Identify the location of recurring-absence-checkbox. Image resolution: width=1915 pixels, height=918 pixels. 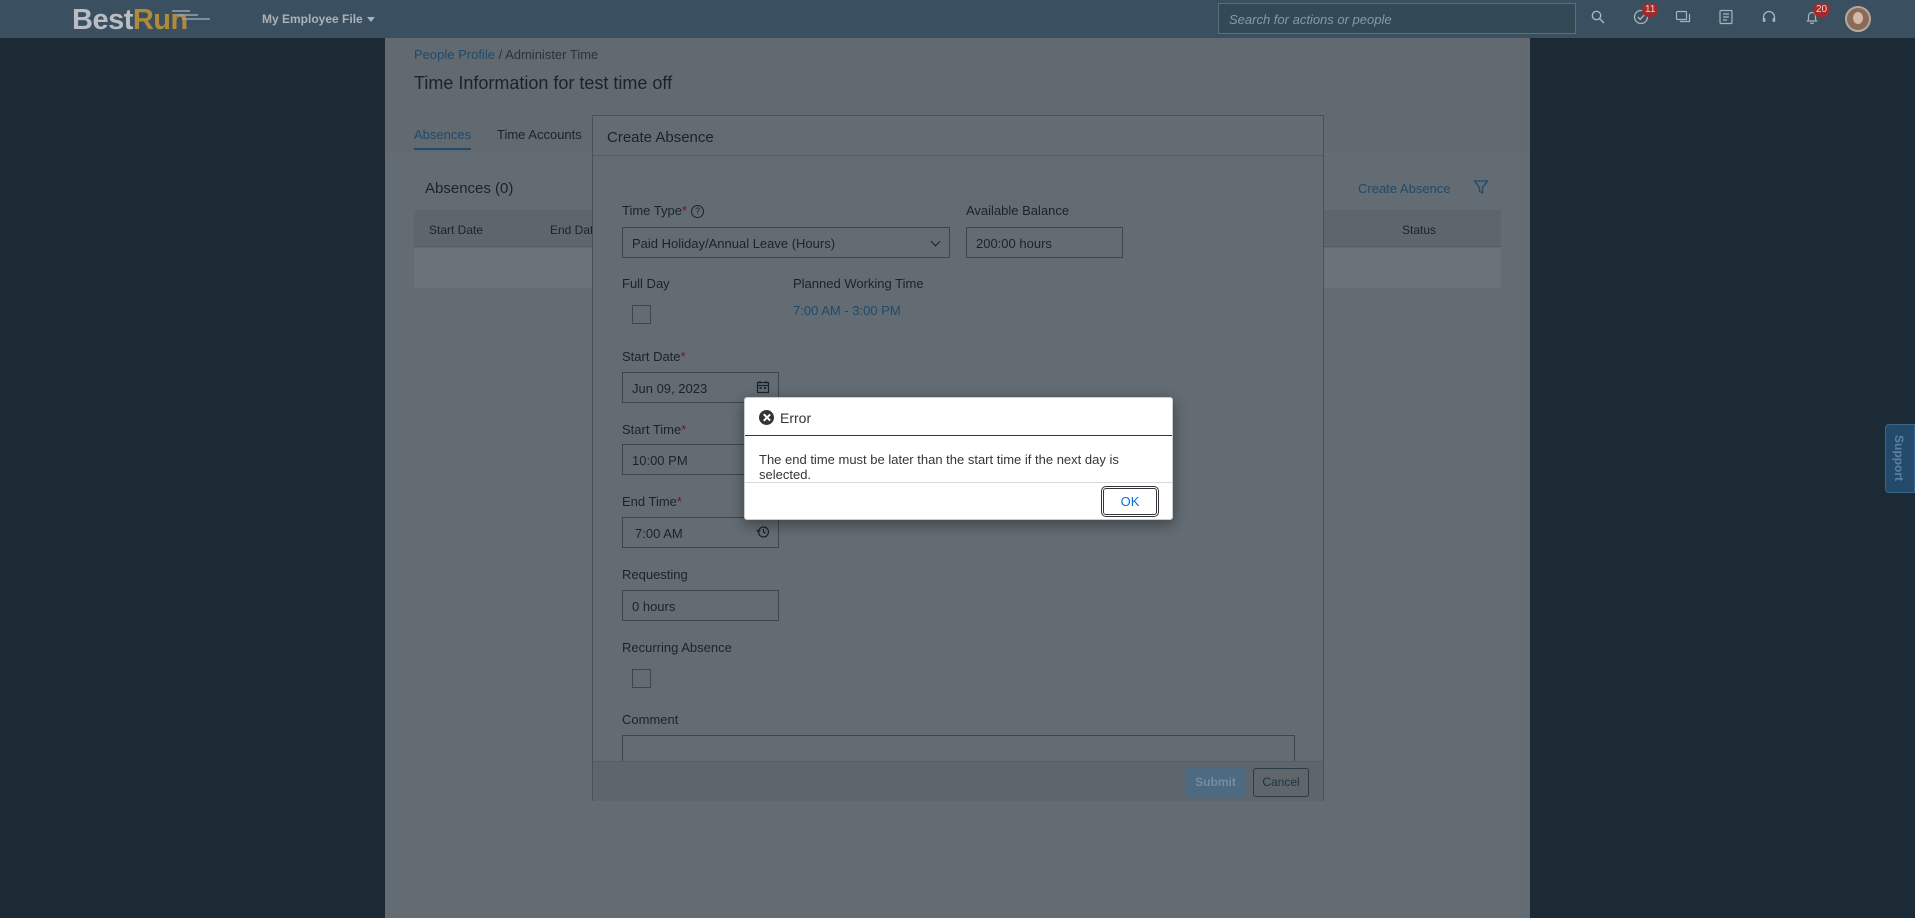
(641, 678).